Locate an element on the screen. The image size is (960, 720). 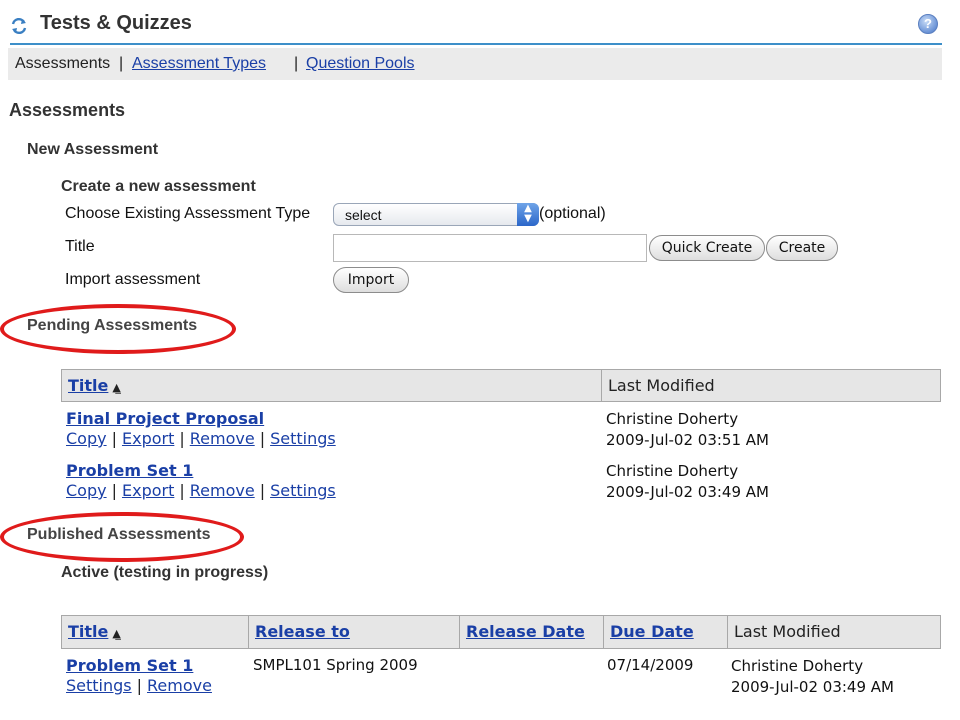
sort-by-due-date-link: Due Date is located at coordinates (652, 631).